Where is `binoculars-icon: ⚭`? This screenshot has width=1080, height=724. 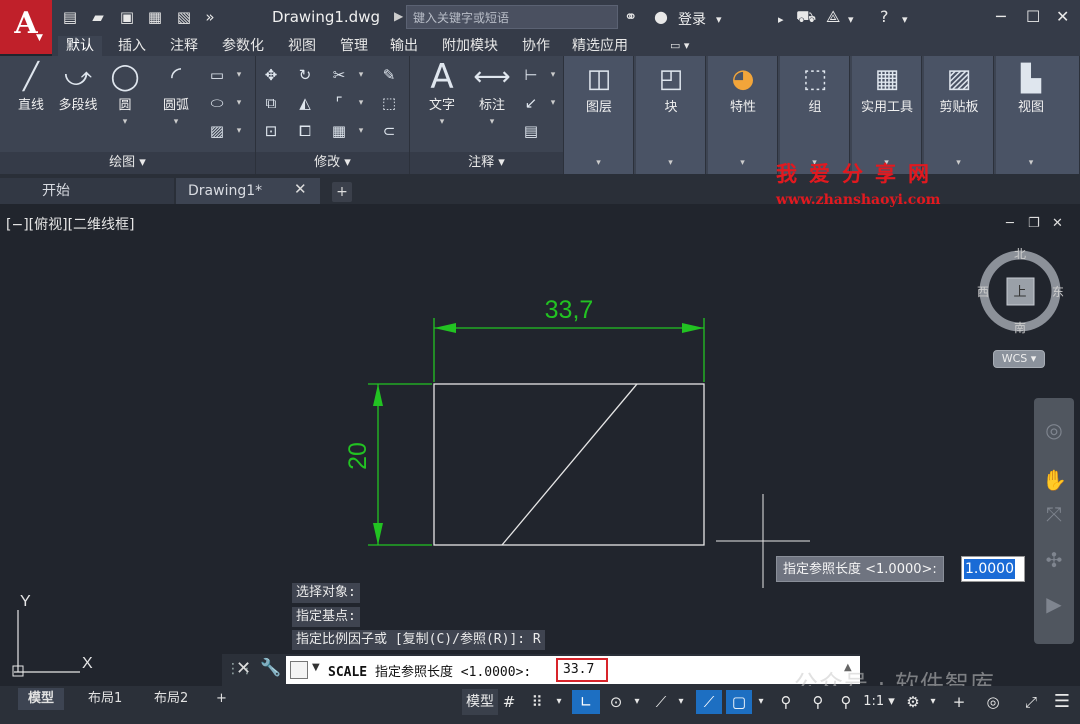
binoculars-icon: ⚭ is located at coordinates (630, 17).